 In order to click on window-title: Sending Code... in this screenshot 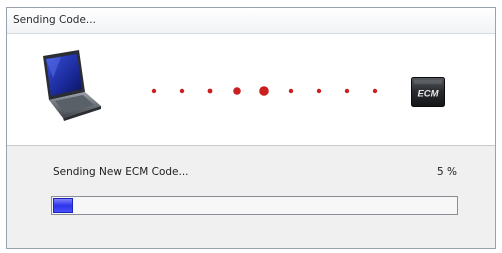, I will do `click(54, 20)`.